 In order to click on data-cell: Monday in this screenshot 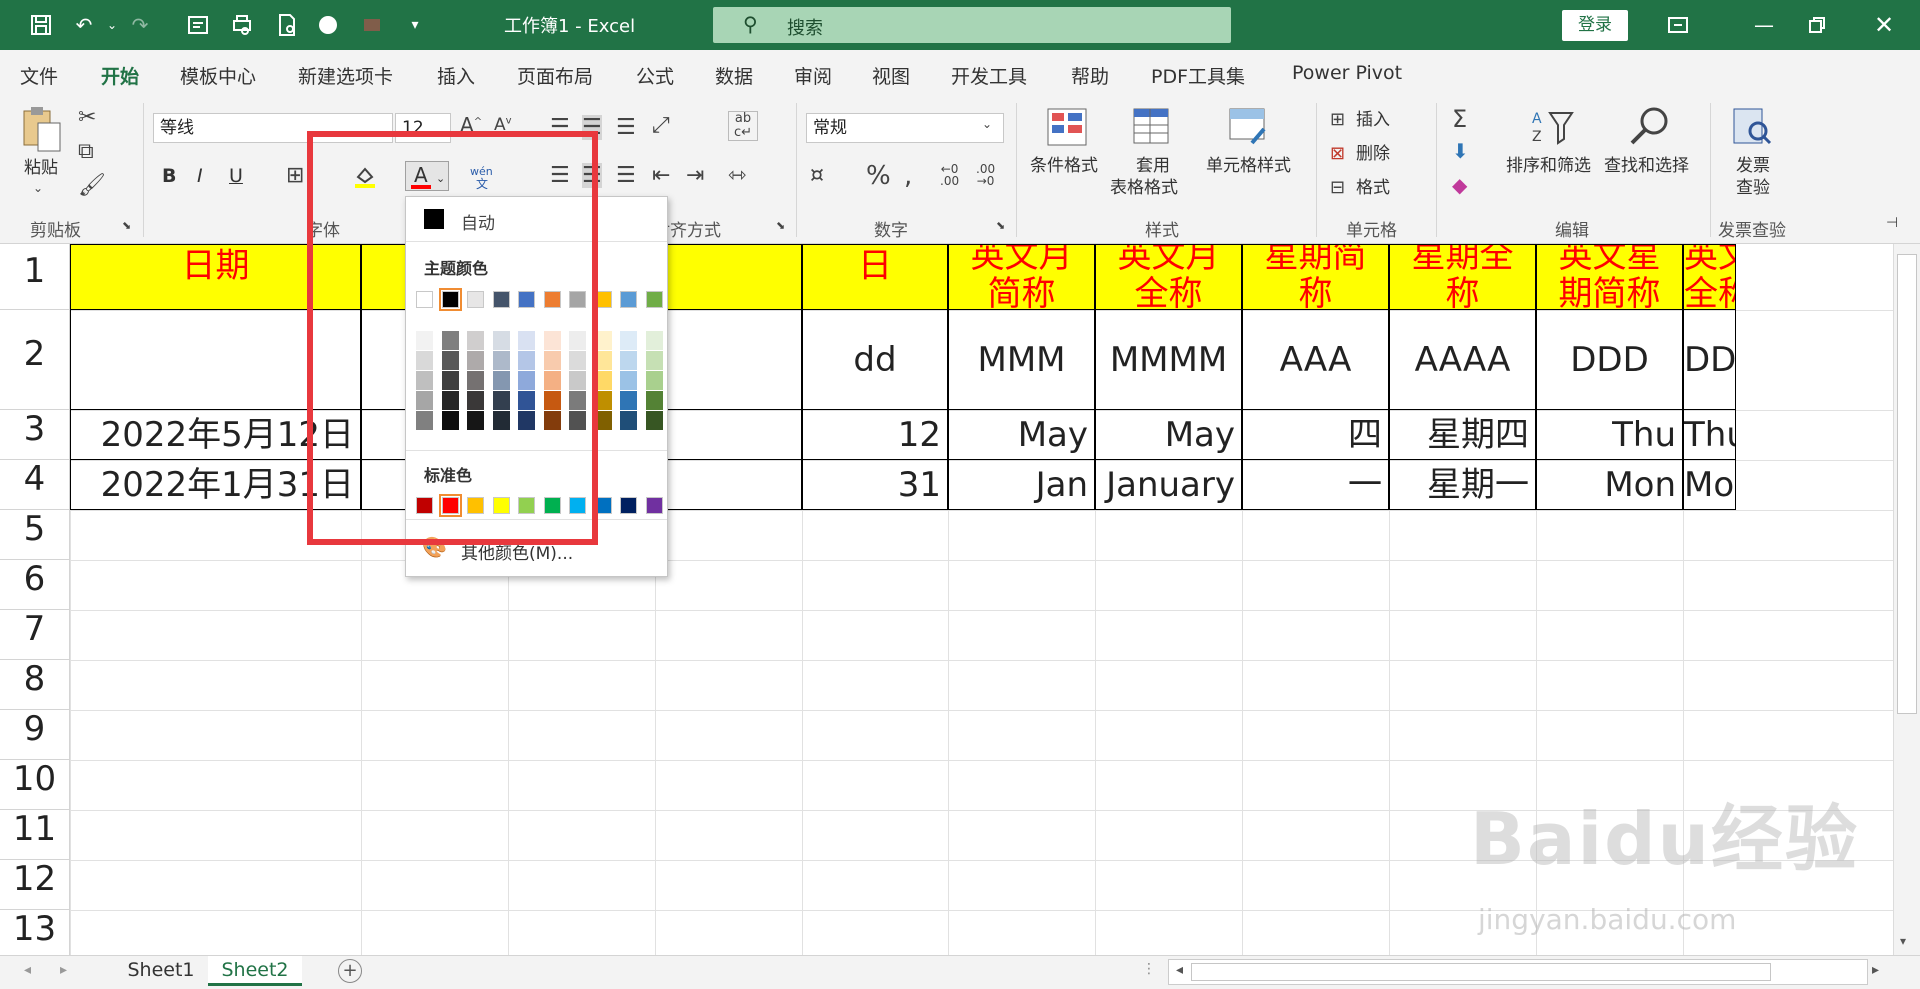, I will do `click(1709, 485)`.